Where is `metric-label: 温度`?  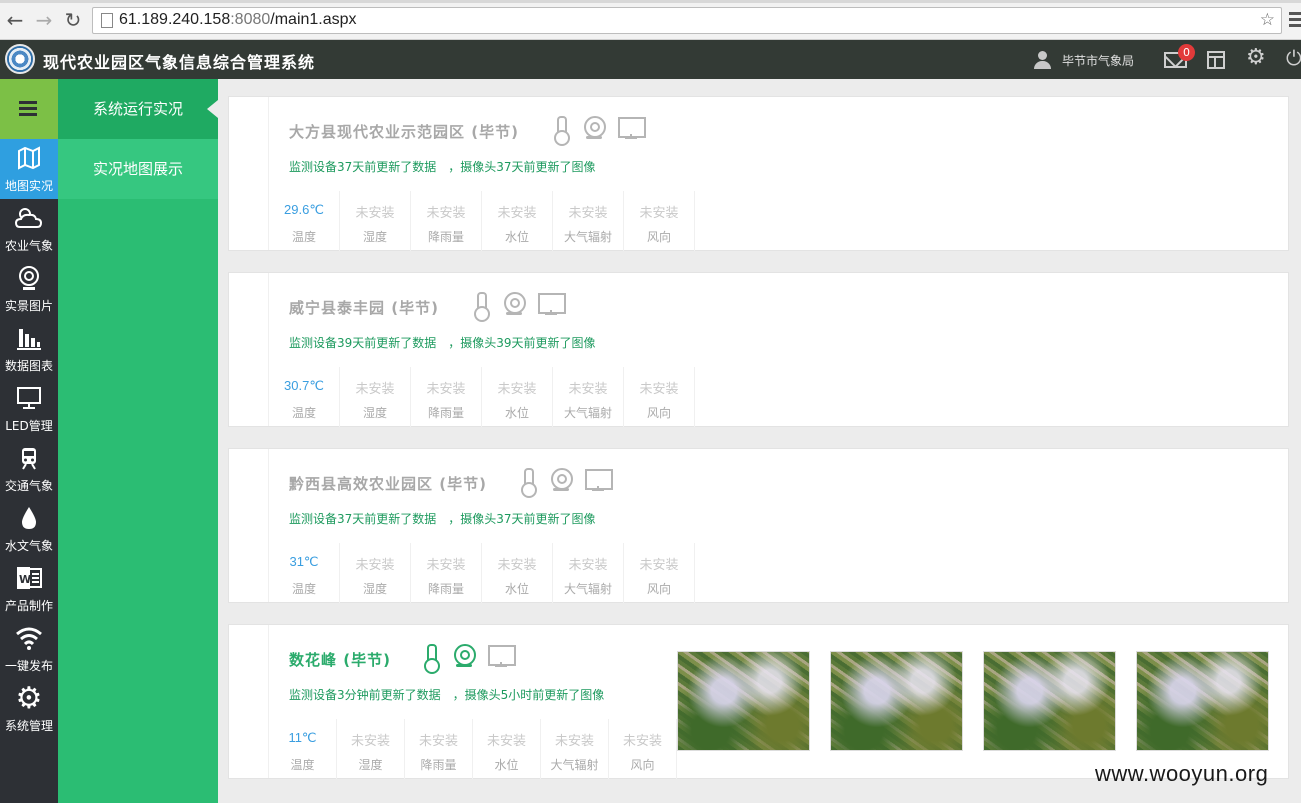 metric-label: 温度 is located at coordinates (302, 765).